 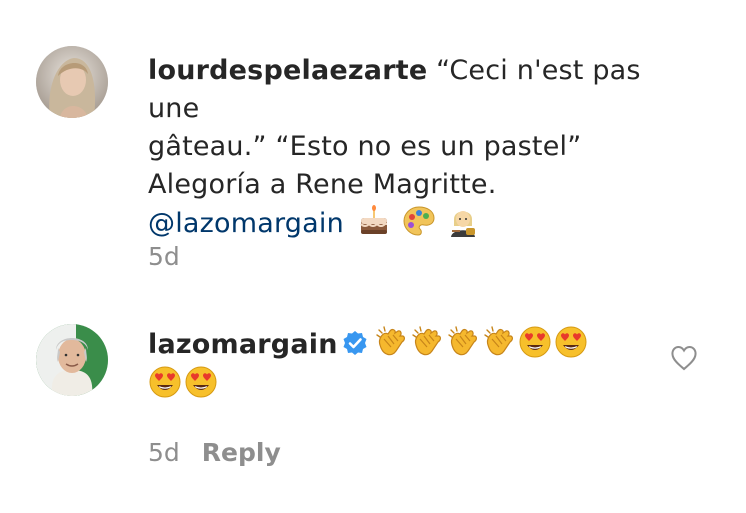 What do you see at coordinates (355, 342) in the screenshot?
I see `verified-badge-icon` at bounding box center [355, 342].